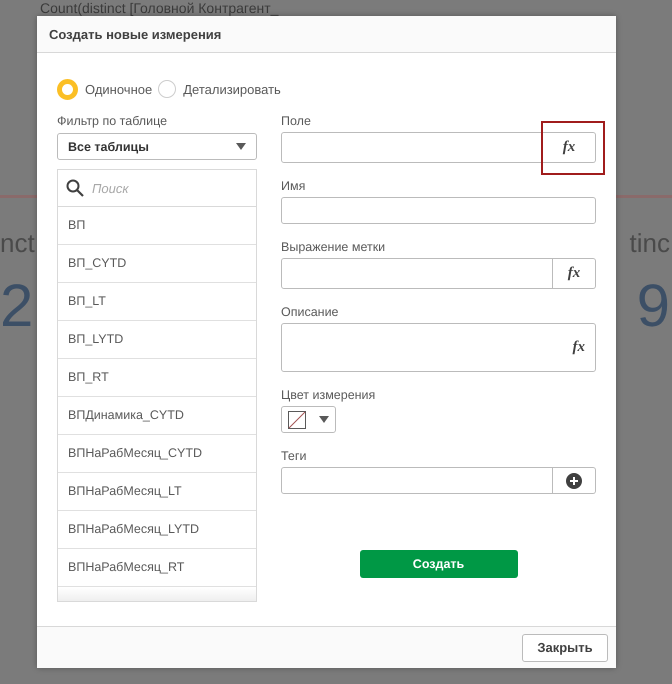 The image size is (672, 684). I want to click on field-label: Теги, so click(294, 456).